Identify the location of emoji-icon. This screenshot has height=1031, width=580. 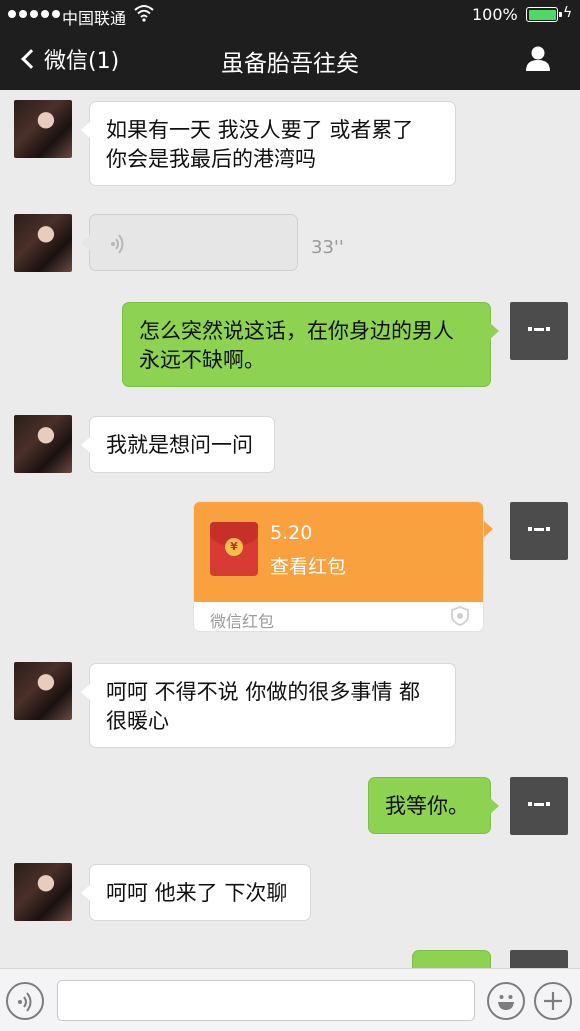
(506, 1002).